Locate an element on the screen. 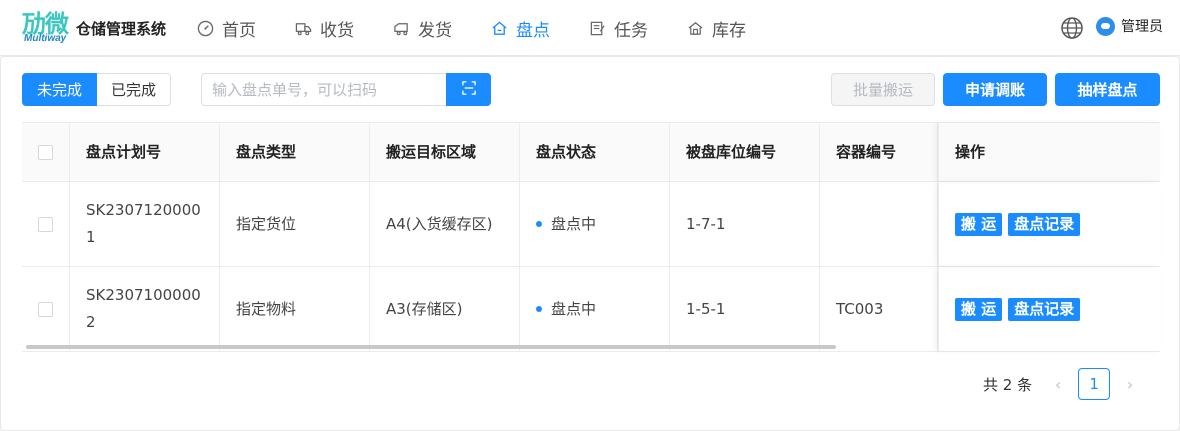 The width and height of the screenshot is (1180, 431). table-header-row: 盘点计划号 盘点类型 搬运目标区域 盘点状态 被盘库位编号 容器编号 操作 is located at coordinates (591, 152).